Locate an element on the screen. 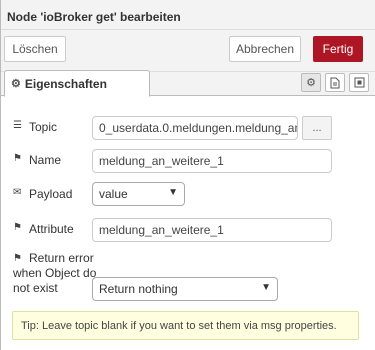 The height and width of the screenshot is (350, 375). tray-title: Node 'ioBroker get' bearbeiten is located at coordinates (94, 17).